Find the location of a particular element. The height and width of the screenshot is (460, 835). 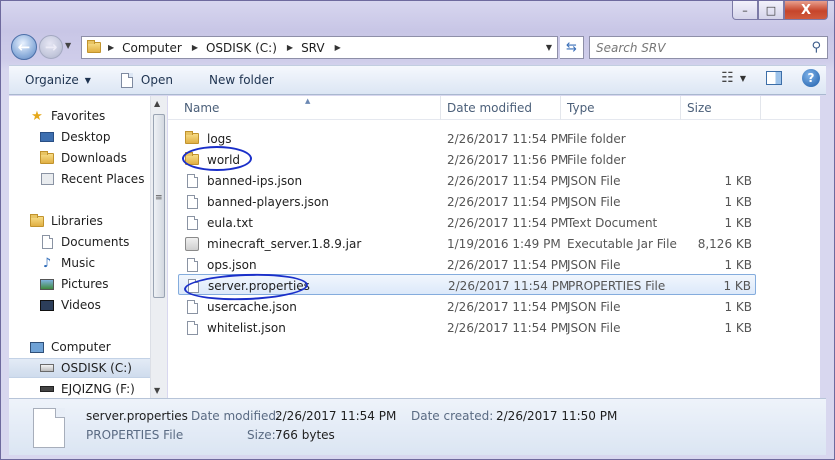

scroll-up-icon: ▲ is located at coordinates (157, 103).